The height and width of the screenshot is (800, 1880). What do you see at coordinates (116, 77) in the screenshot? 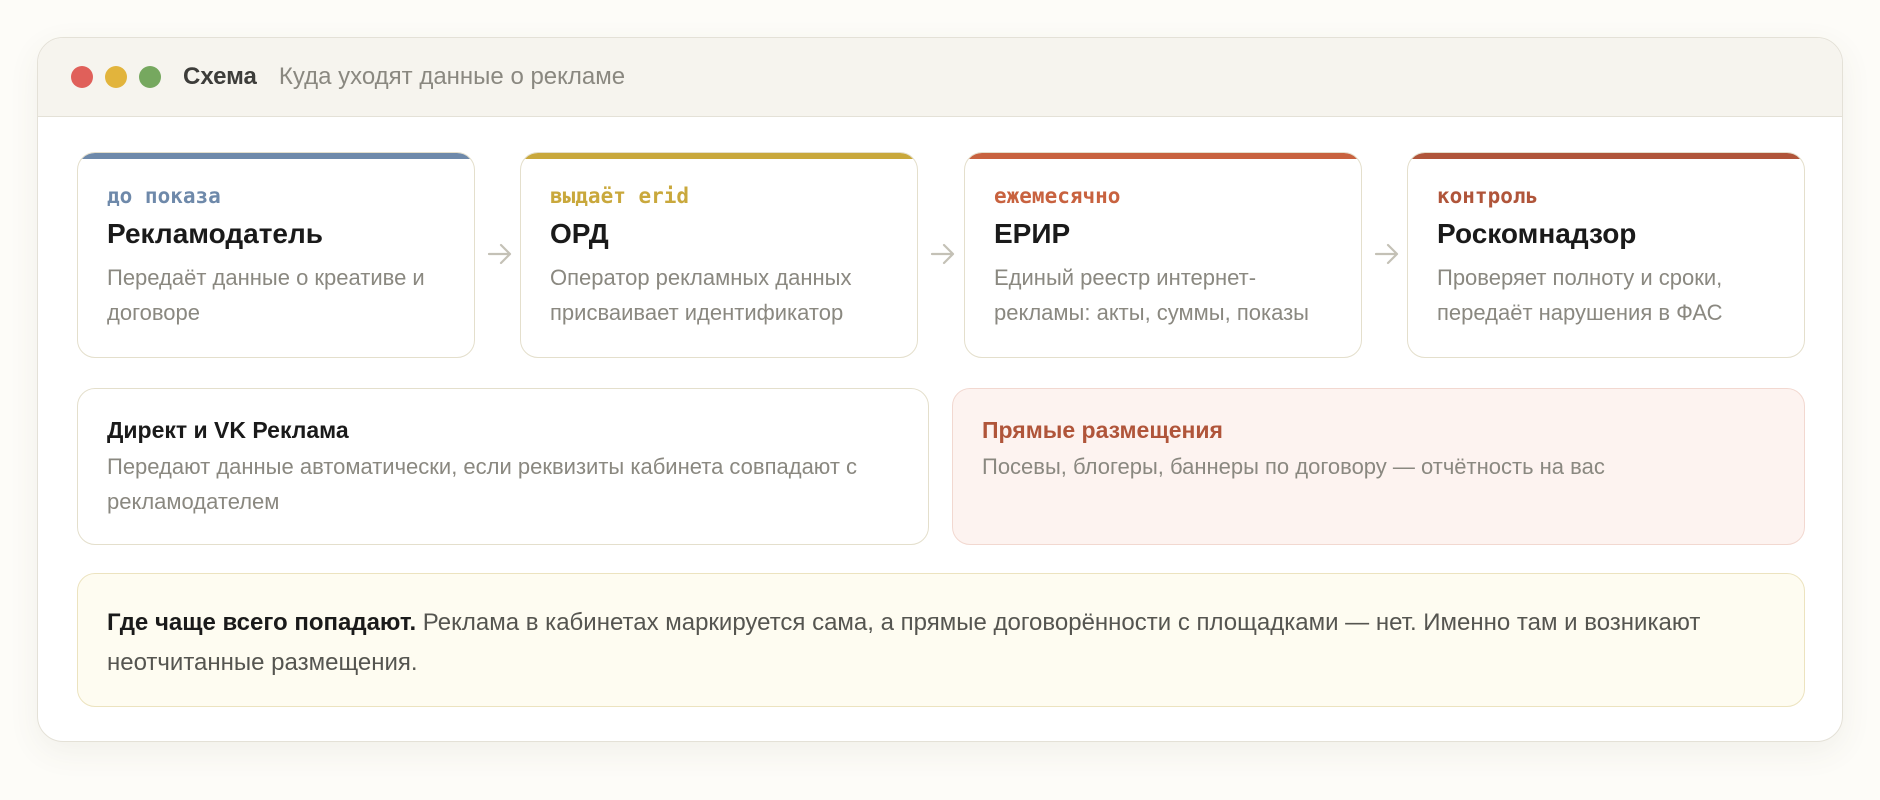
I see `minimize-window-button` at bounding box center [116, 77].